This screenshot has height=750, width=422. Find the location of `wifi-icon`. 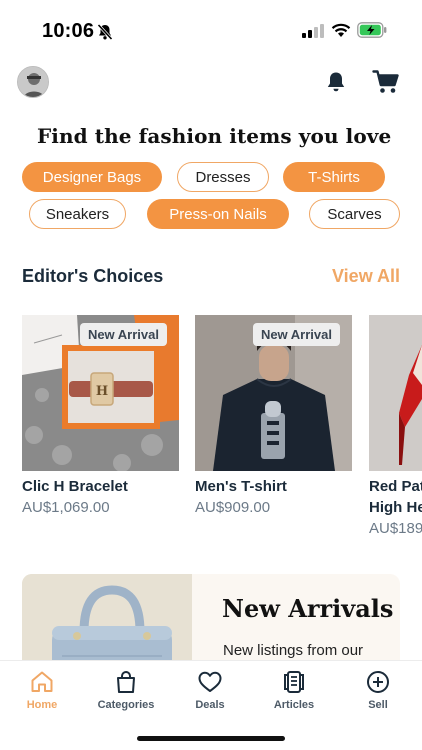

wifi-icon is located at coordinates (341, 32).